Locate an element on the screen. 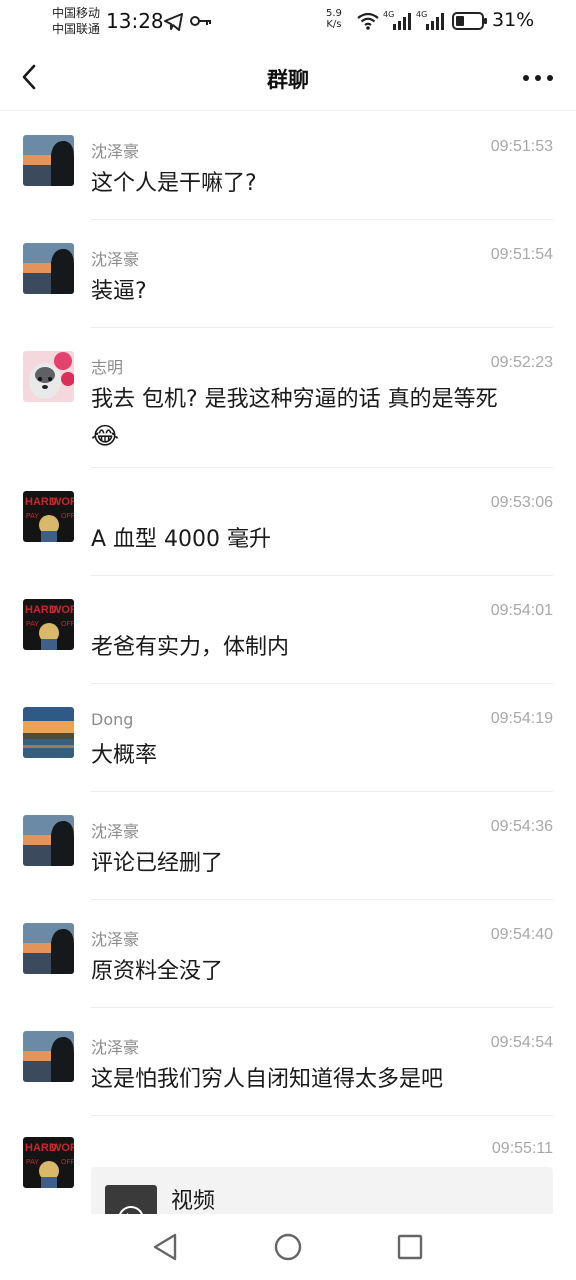 This screenshot has width=576, height=1280. sender-name: Dong is located at coordinates (112, 719).